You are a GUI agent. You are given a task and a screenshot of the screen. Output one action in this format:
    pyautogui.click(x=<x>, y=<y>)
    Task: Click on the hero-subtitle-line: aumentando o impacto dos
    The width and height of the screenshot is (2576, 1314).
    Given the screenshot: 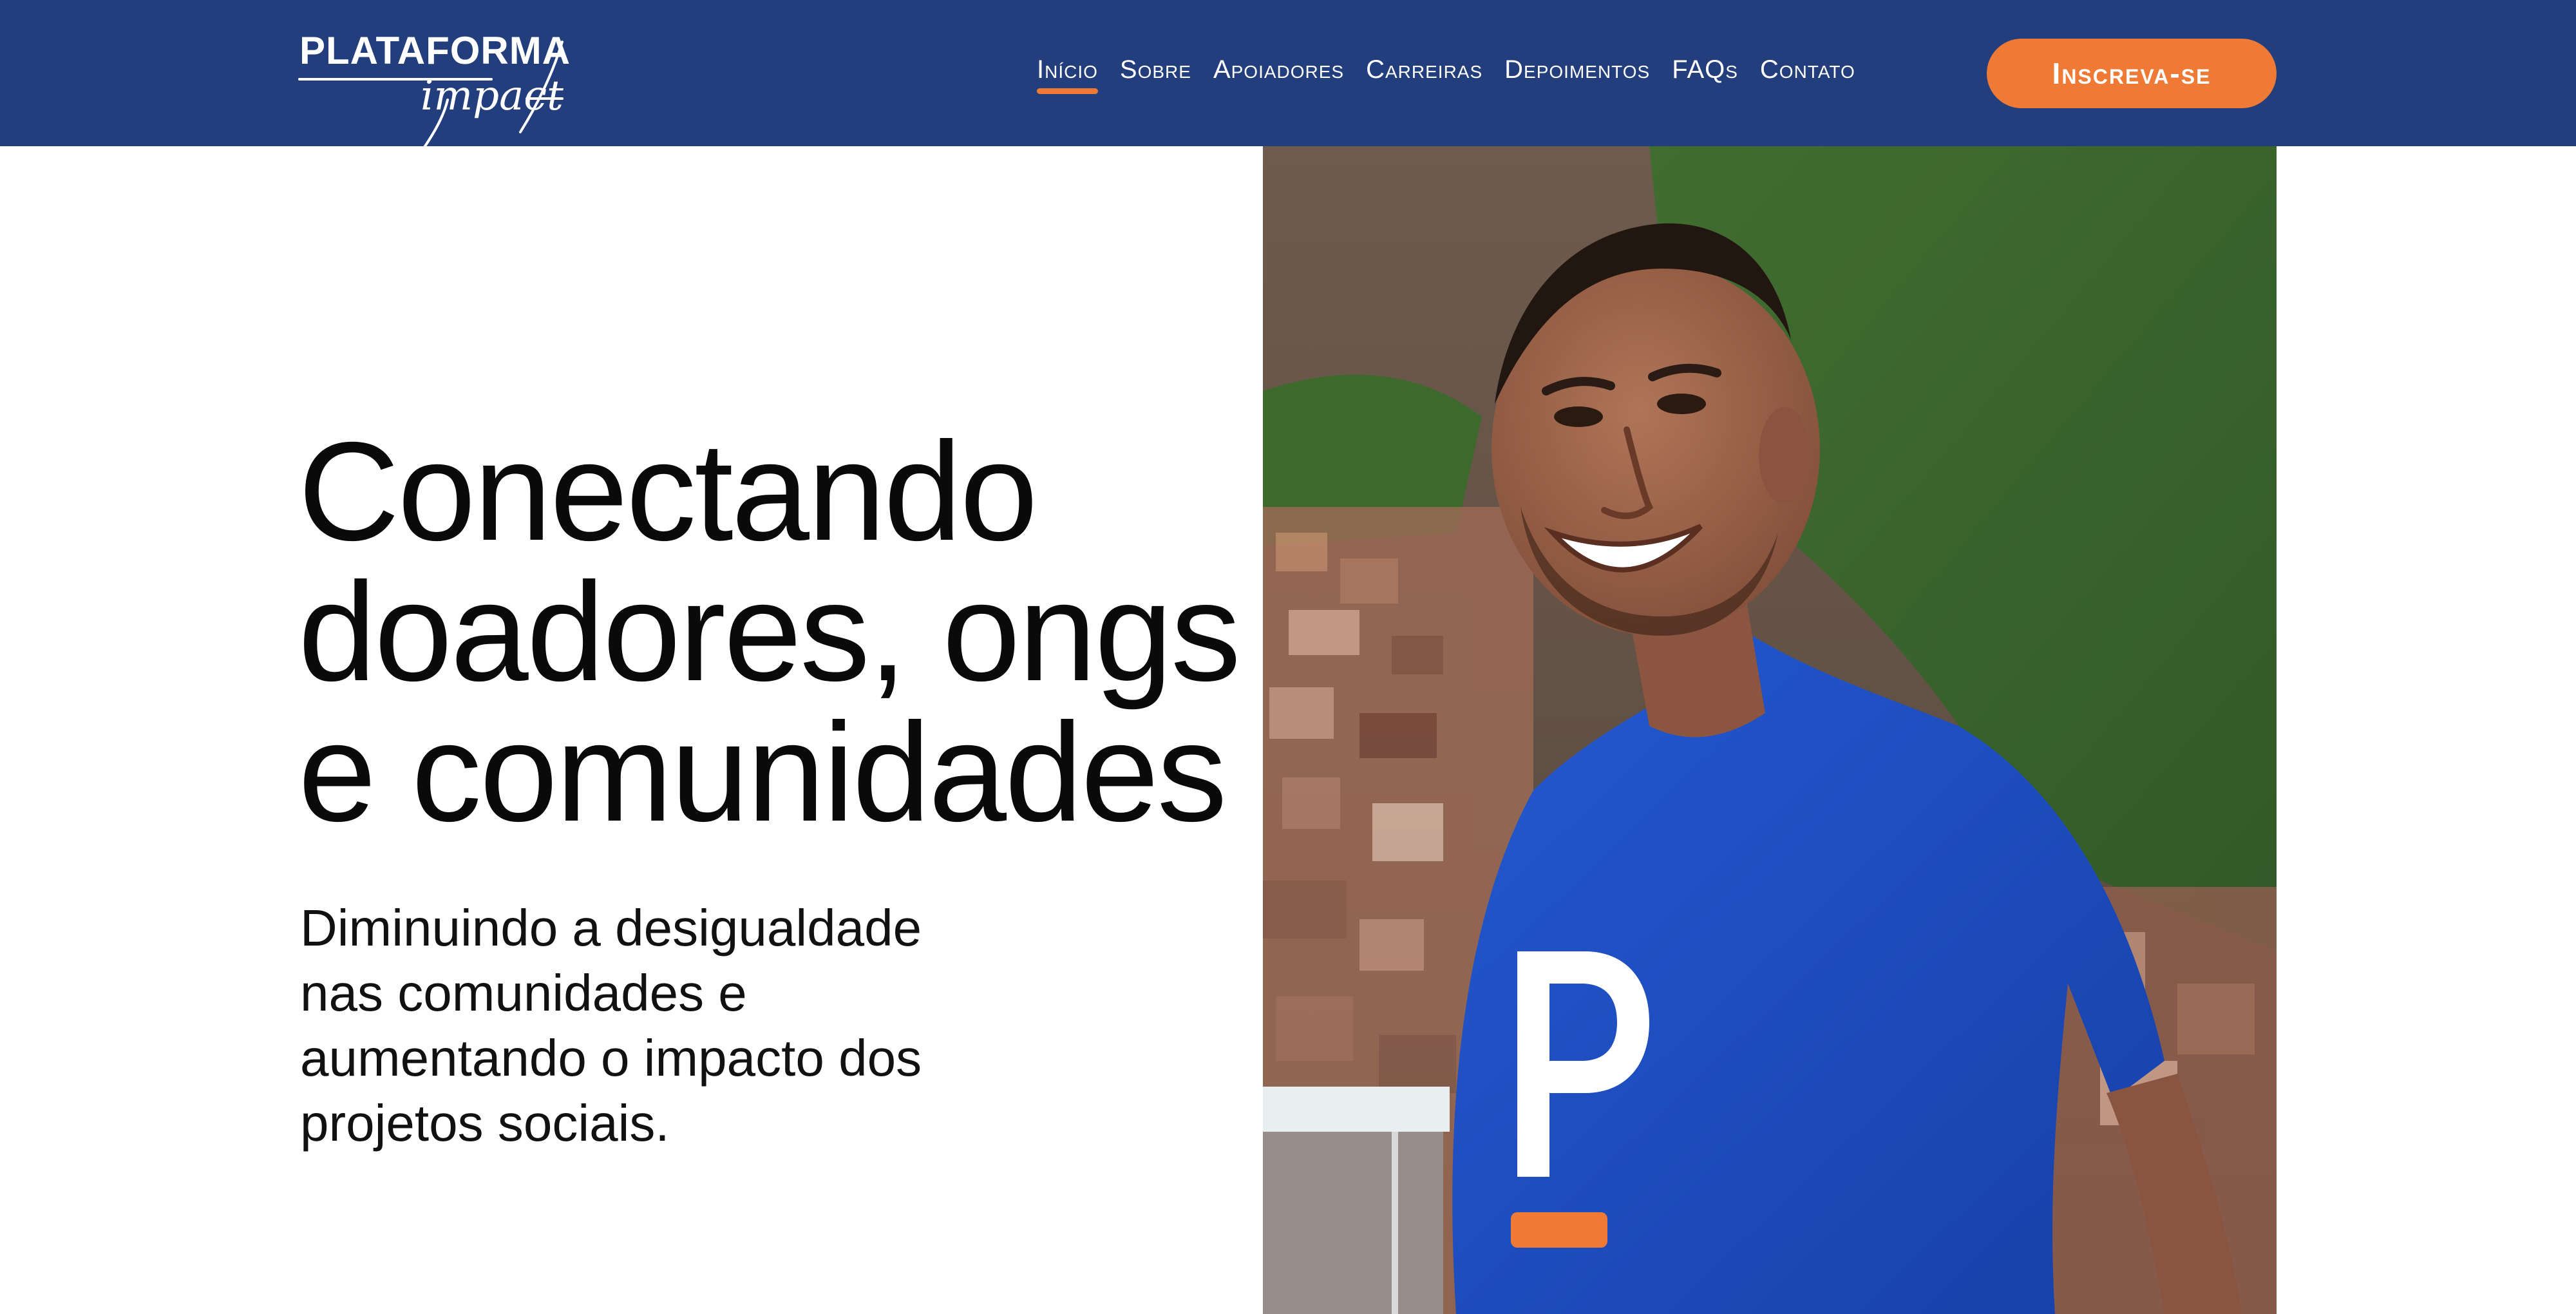 What is the action you would take?
    pyautogui.click(x=611, y=1058)
    